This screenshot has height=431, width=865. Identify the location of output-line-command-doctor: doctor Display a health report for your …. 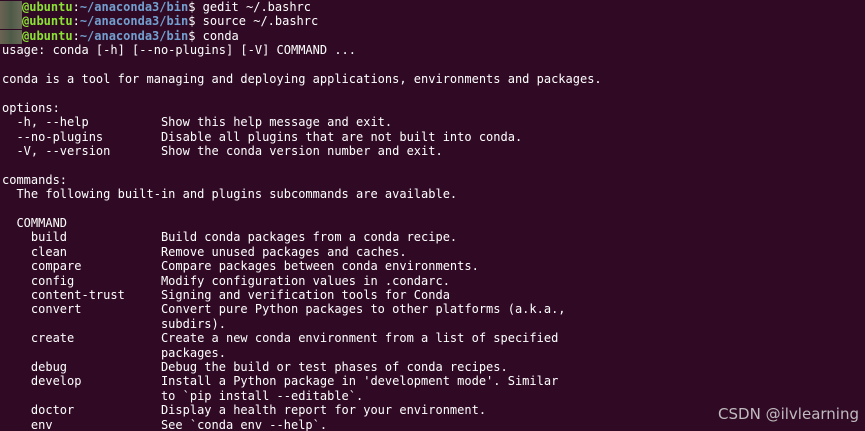
(244, 410).